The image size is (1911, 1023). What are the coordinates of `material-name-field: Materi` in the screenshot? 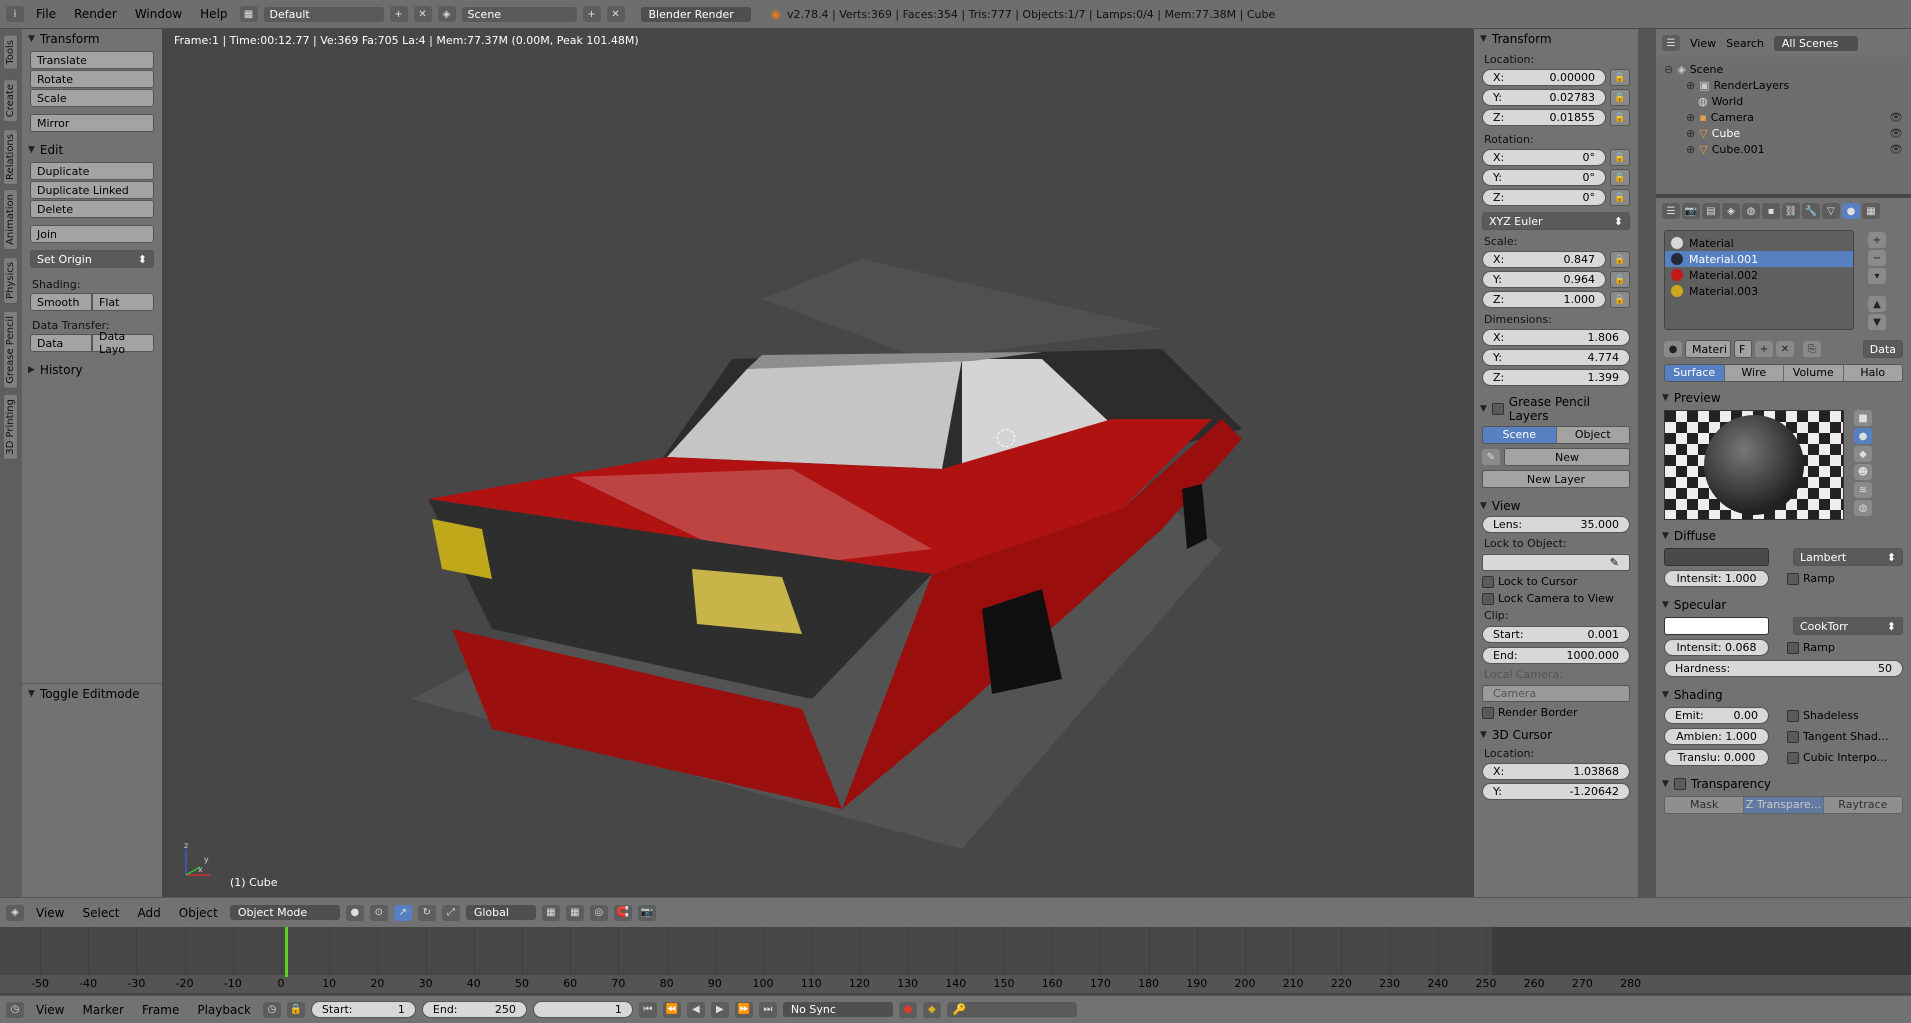 It's located at (1708, 349).